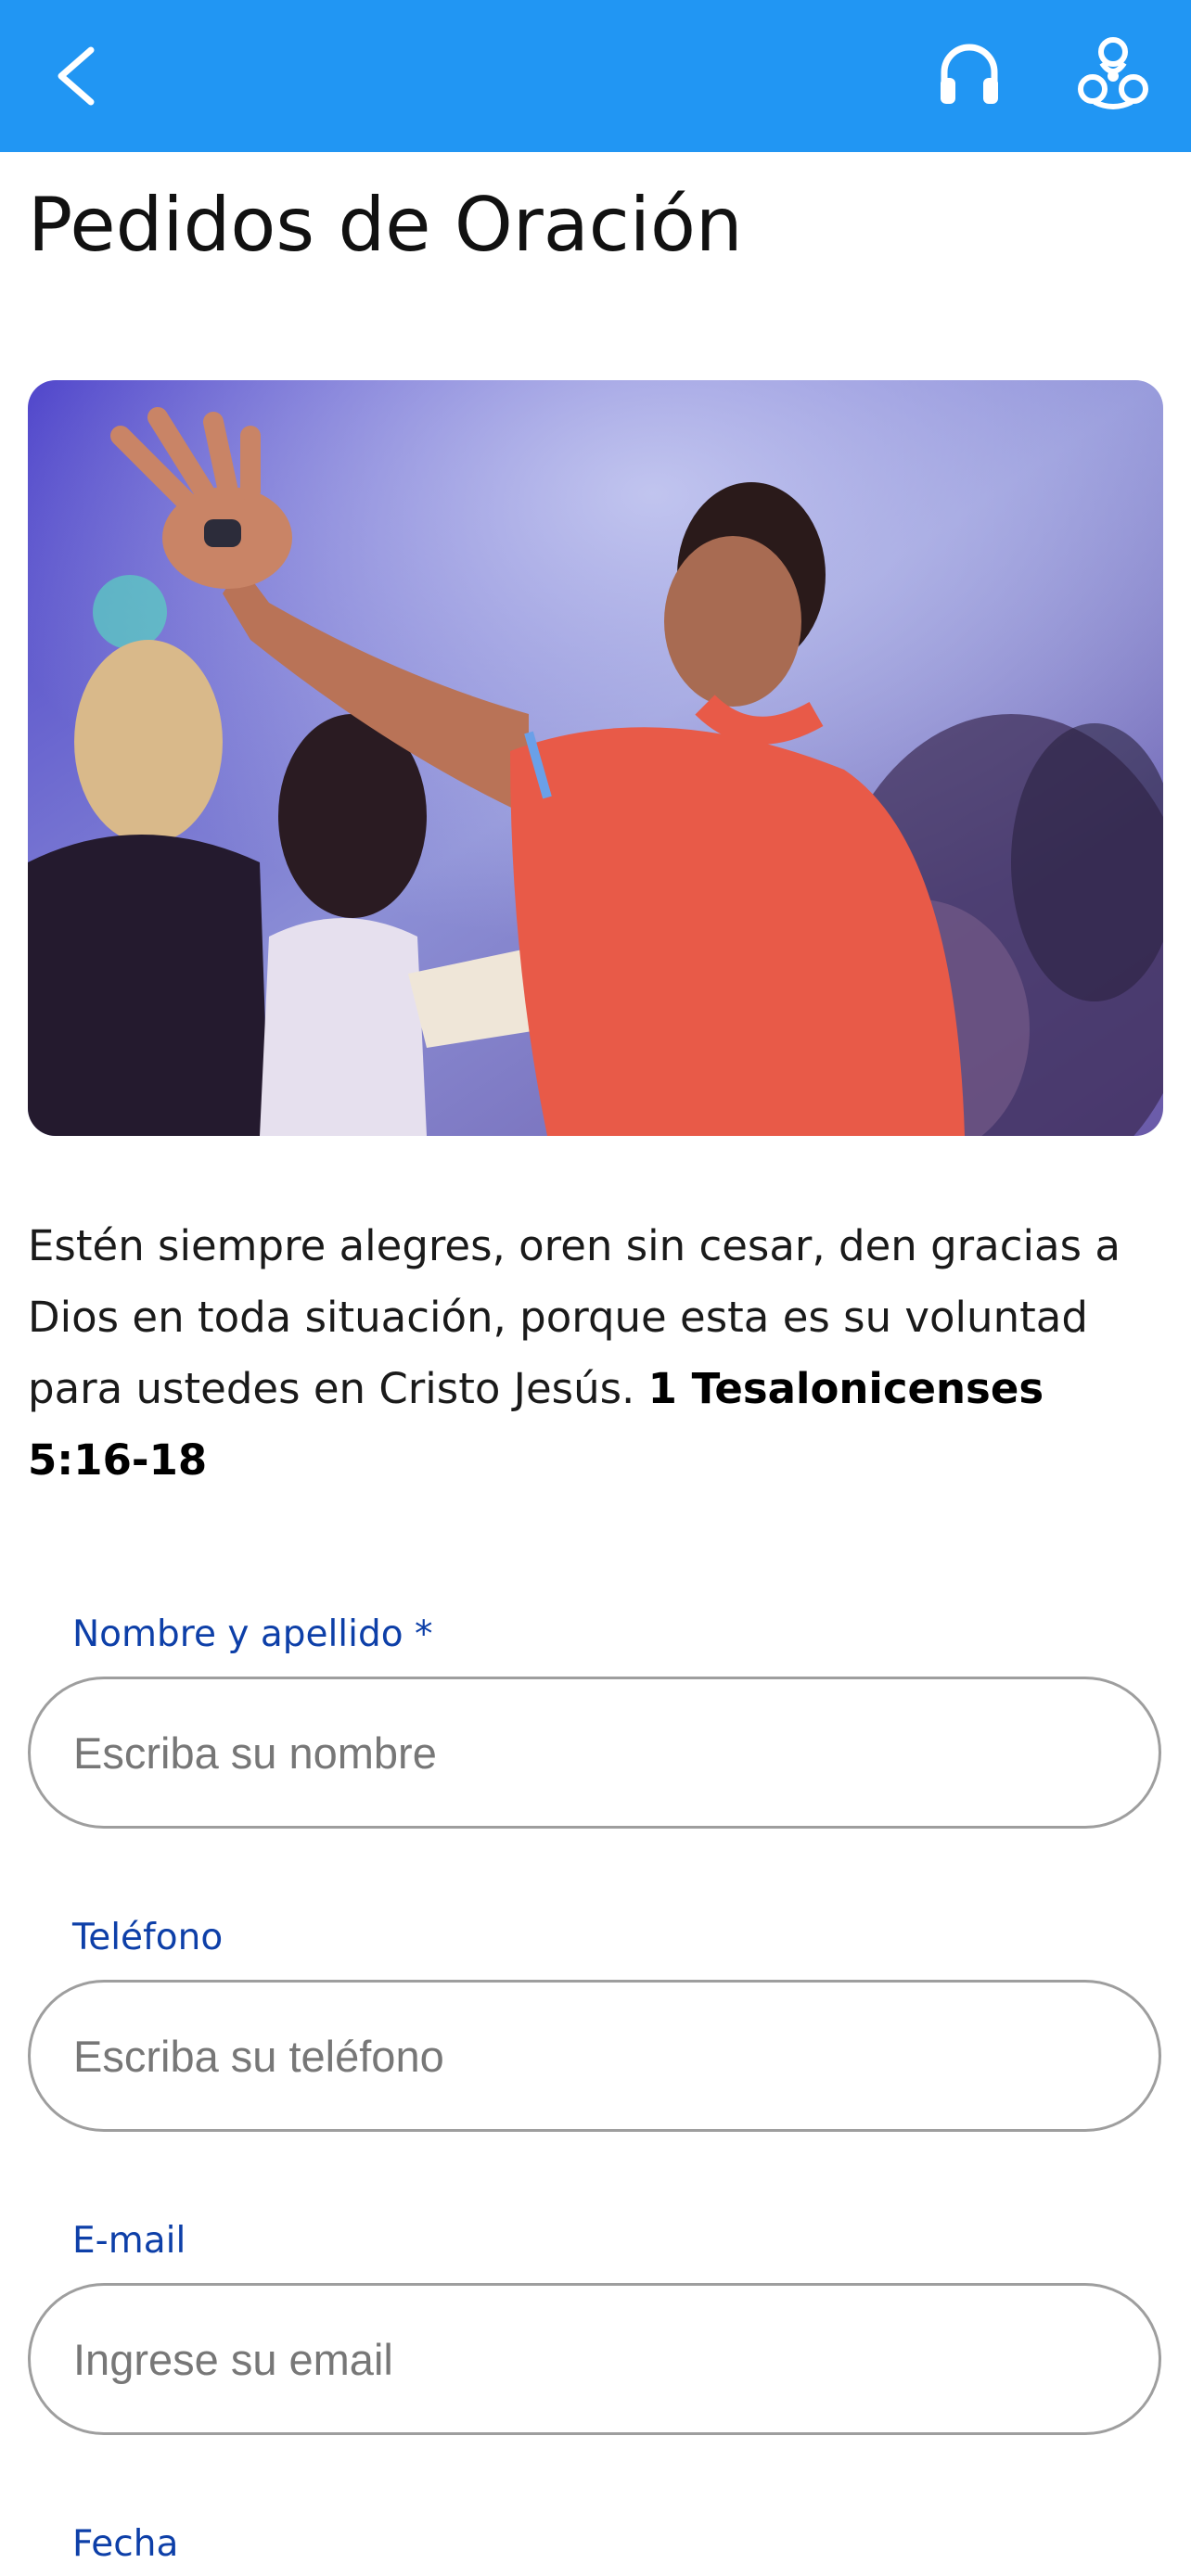 The height and width of the screenshot is (2576, 1191). Describe the element at coordinates (129, 2241) in the screenshot. I see `email-label: E-mail` at that location.